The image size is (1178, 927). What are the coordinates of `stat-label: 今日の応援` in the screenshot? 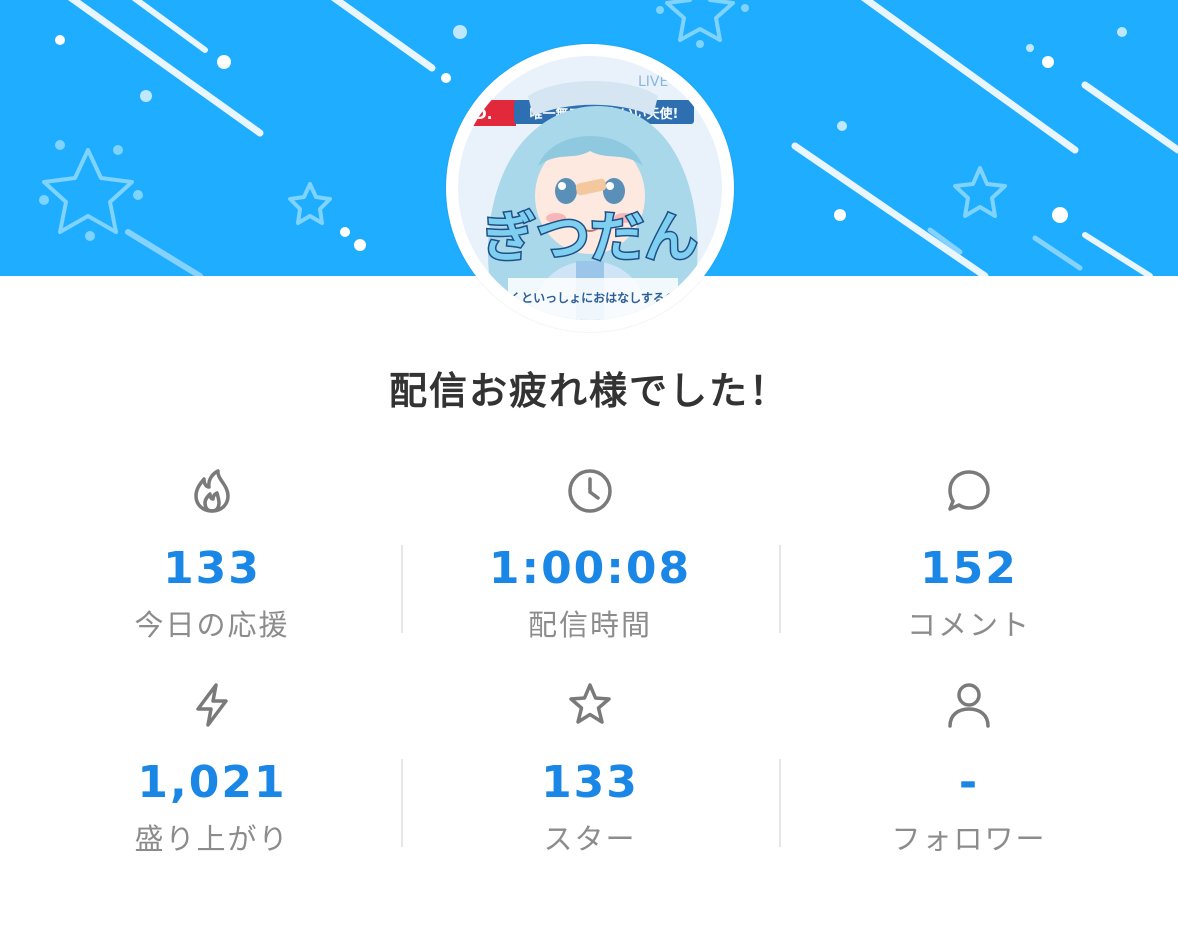 It's located at (212, 625).